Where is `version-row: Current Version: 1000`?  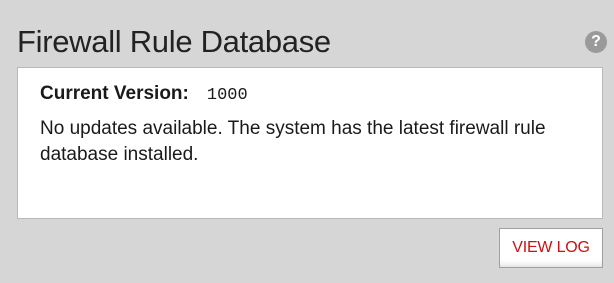
version-row: Current Version: 1000 is located at coordinates (144, 95).